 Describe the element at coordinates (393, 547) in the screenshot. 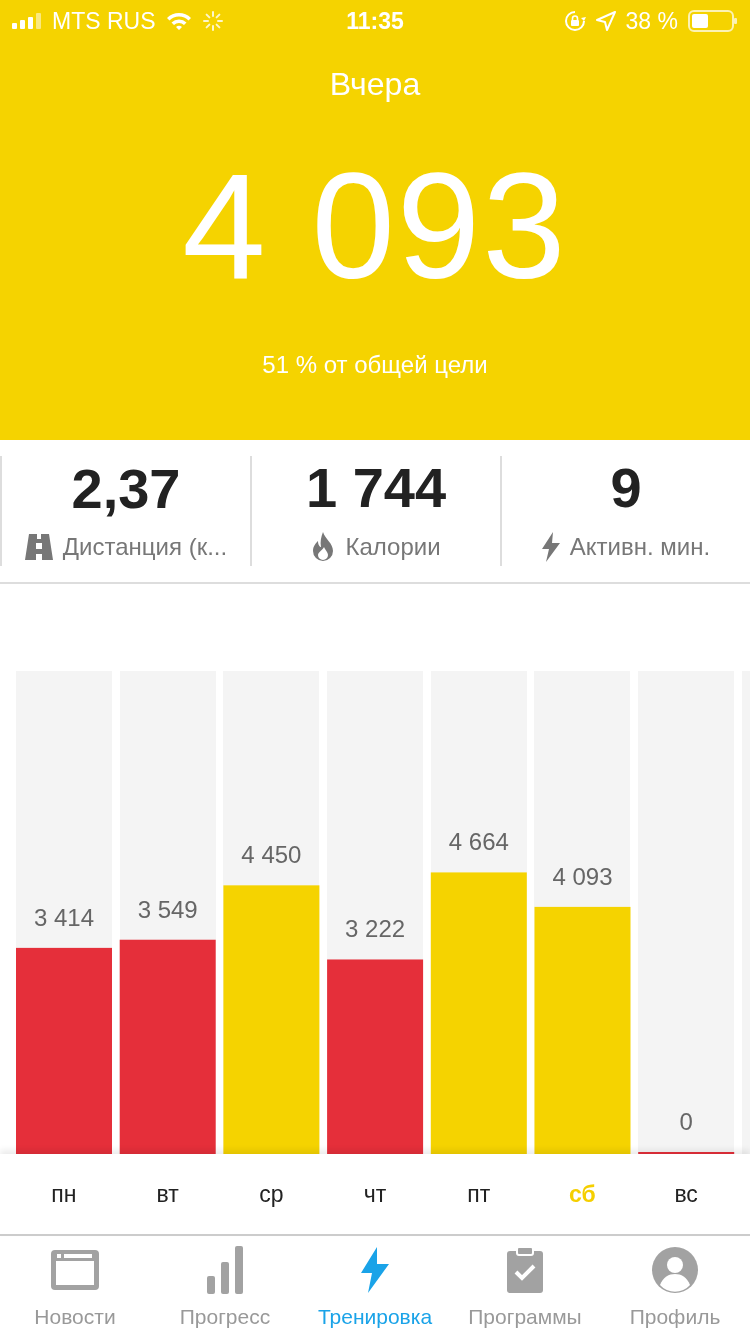

I see `stat-label: Калории` at that location.